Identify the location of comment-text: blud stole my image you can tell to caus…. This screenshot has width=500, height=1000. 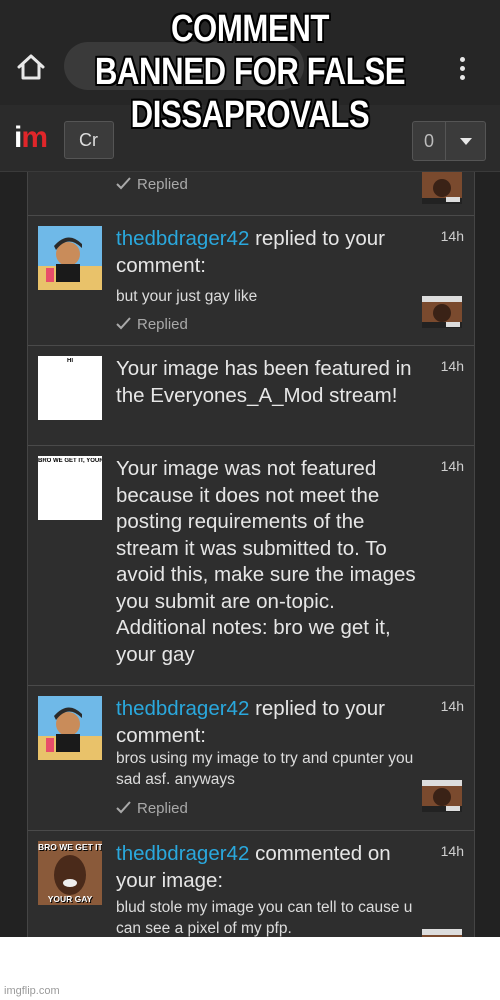
(264, 918).